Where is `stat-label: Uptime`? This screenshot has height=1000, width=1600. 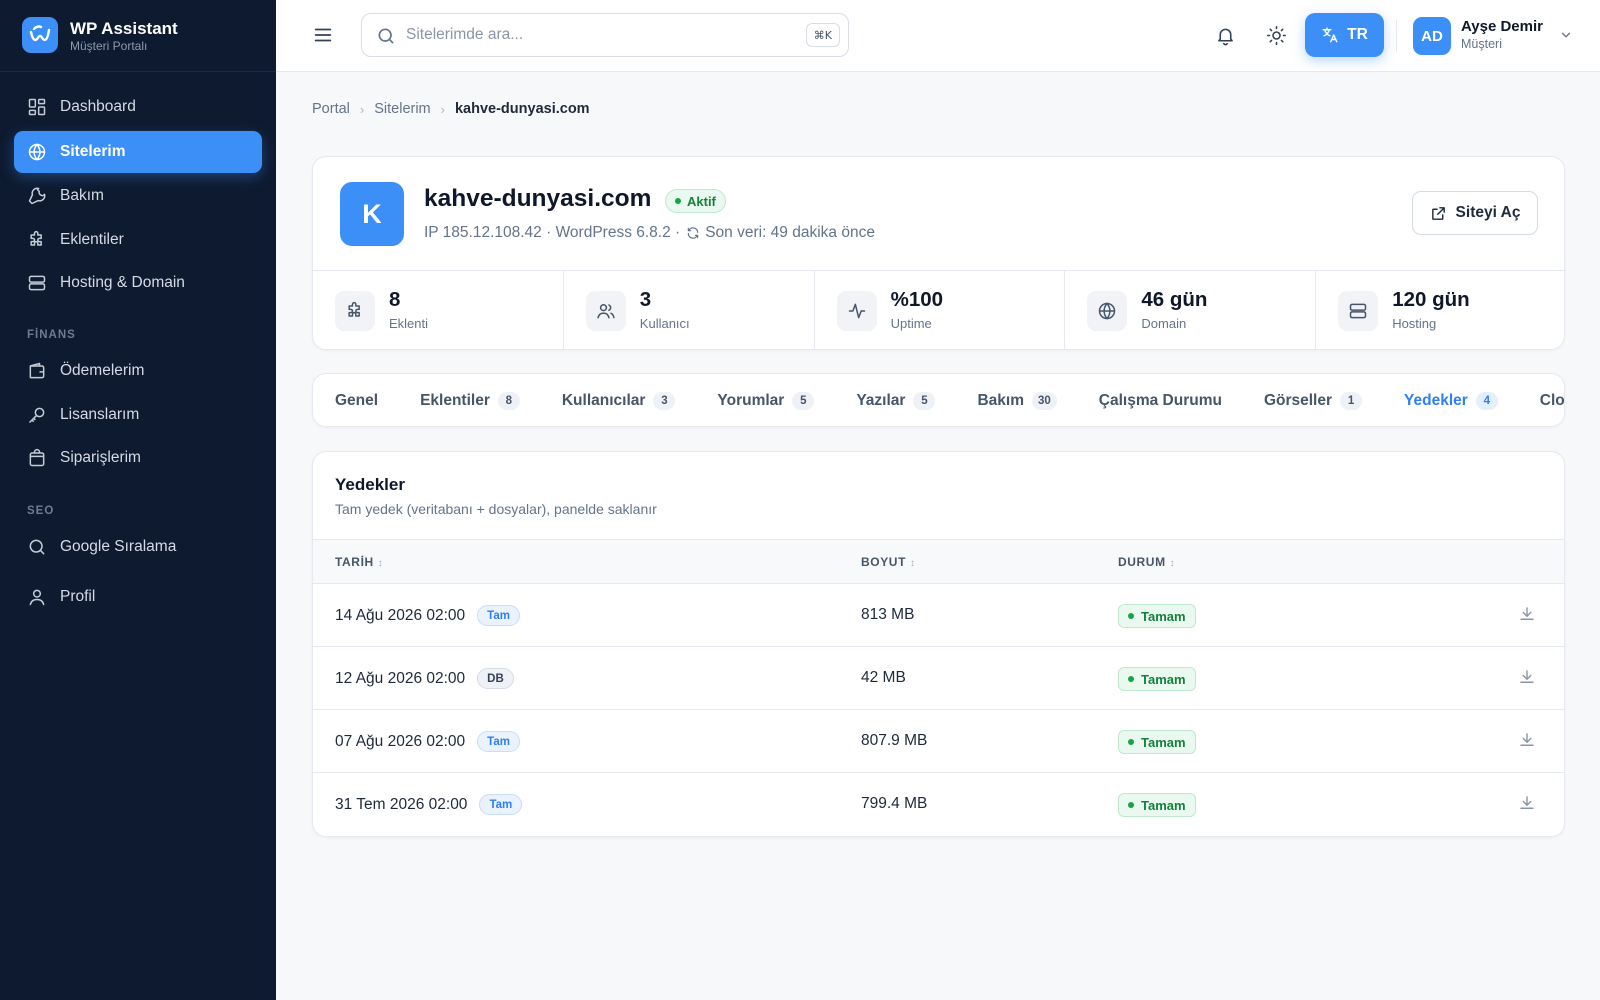 stat-label: Uptime is located at coordinates (911, 323).